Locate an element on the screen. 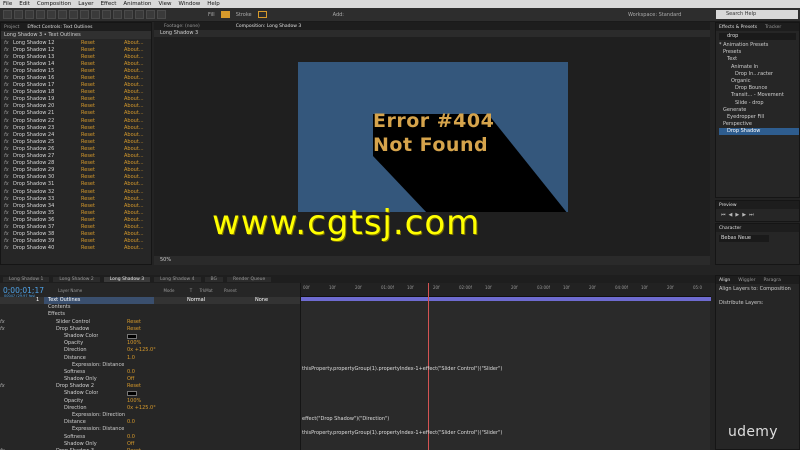 The height and width of the screenshot is (450, 800). search-help-input: Search Help is located at coordinates (757, 14).